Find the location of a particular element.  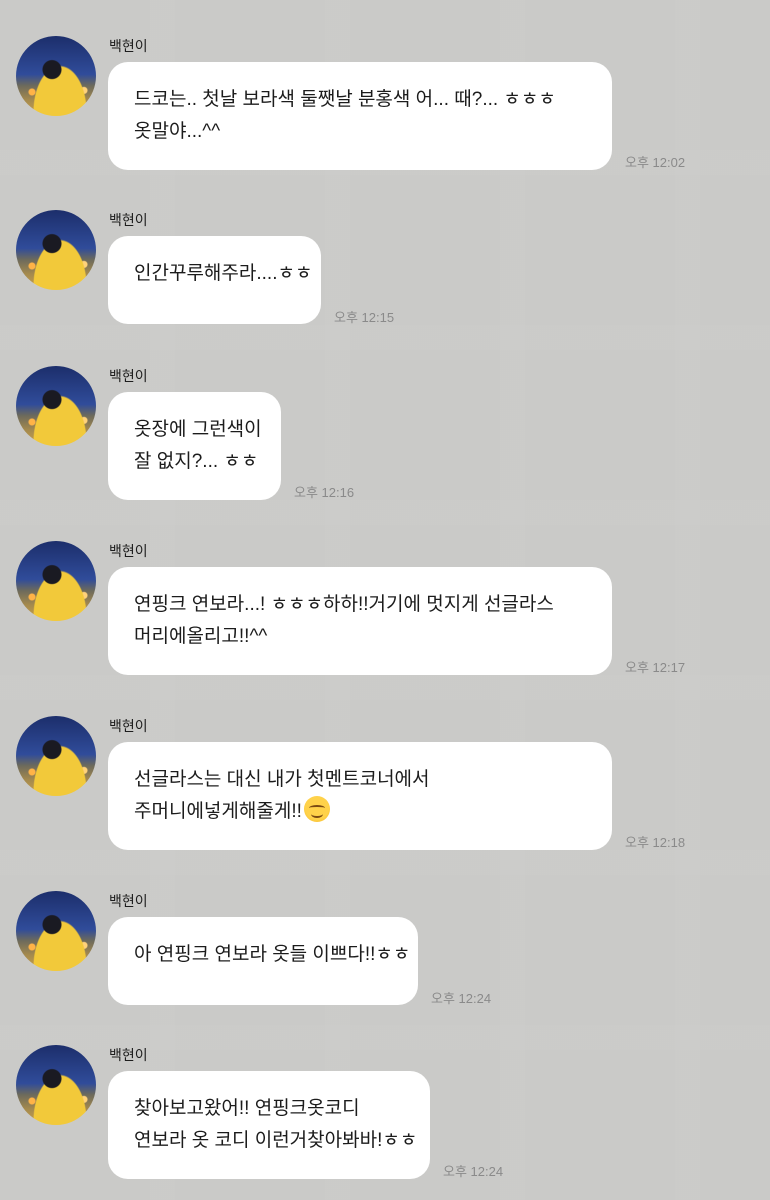

message-time: 오후 12:16 is located at coordinates (324, 492).